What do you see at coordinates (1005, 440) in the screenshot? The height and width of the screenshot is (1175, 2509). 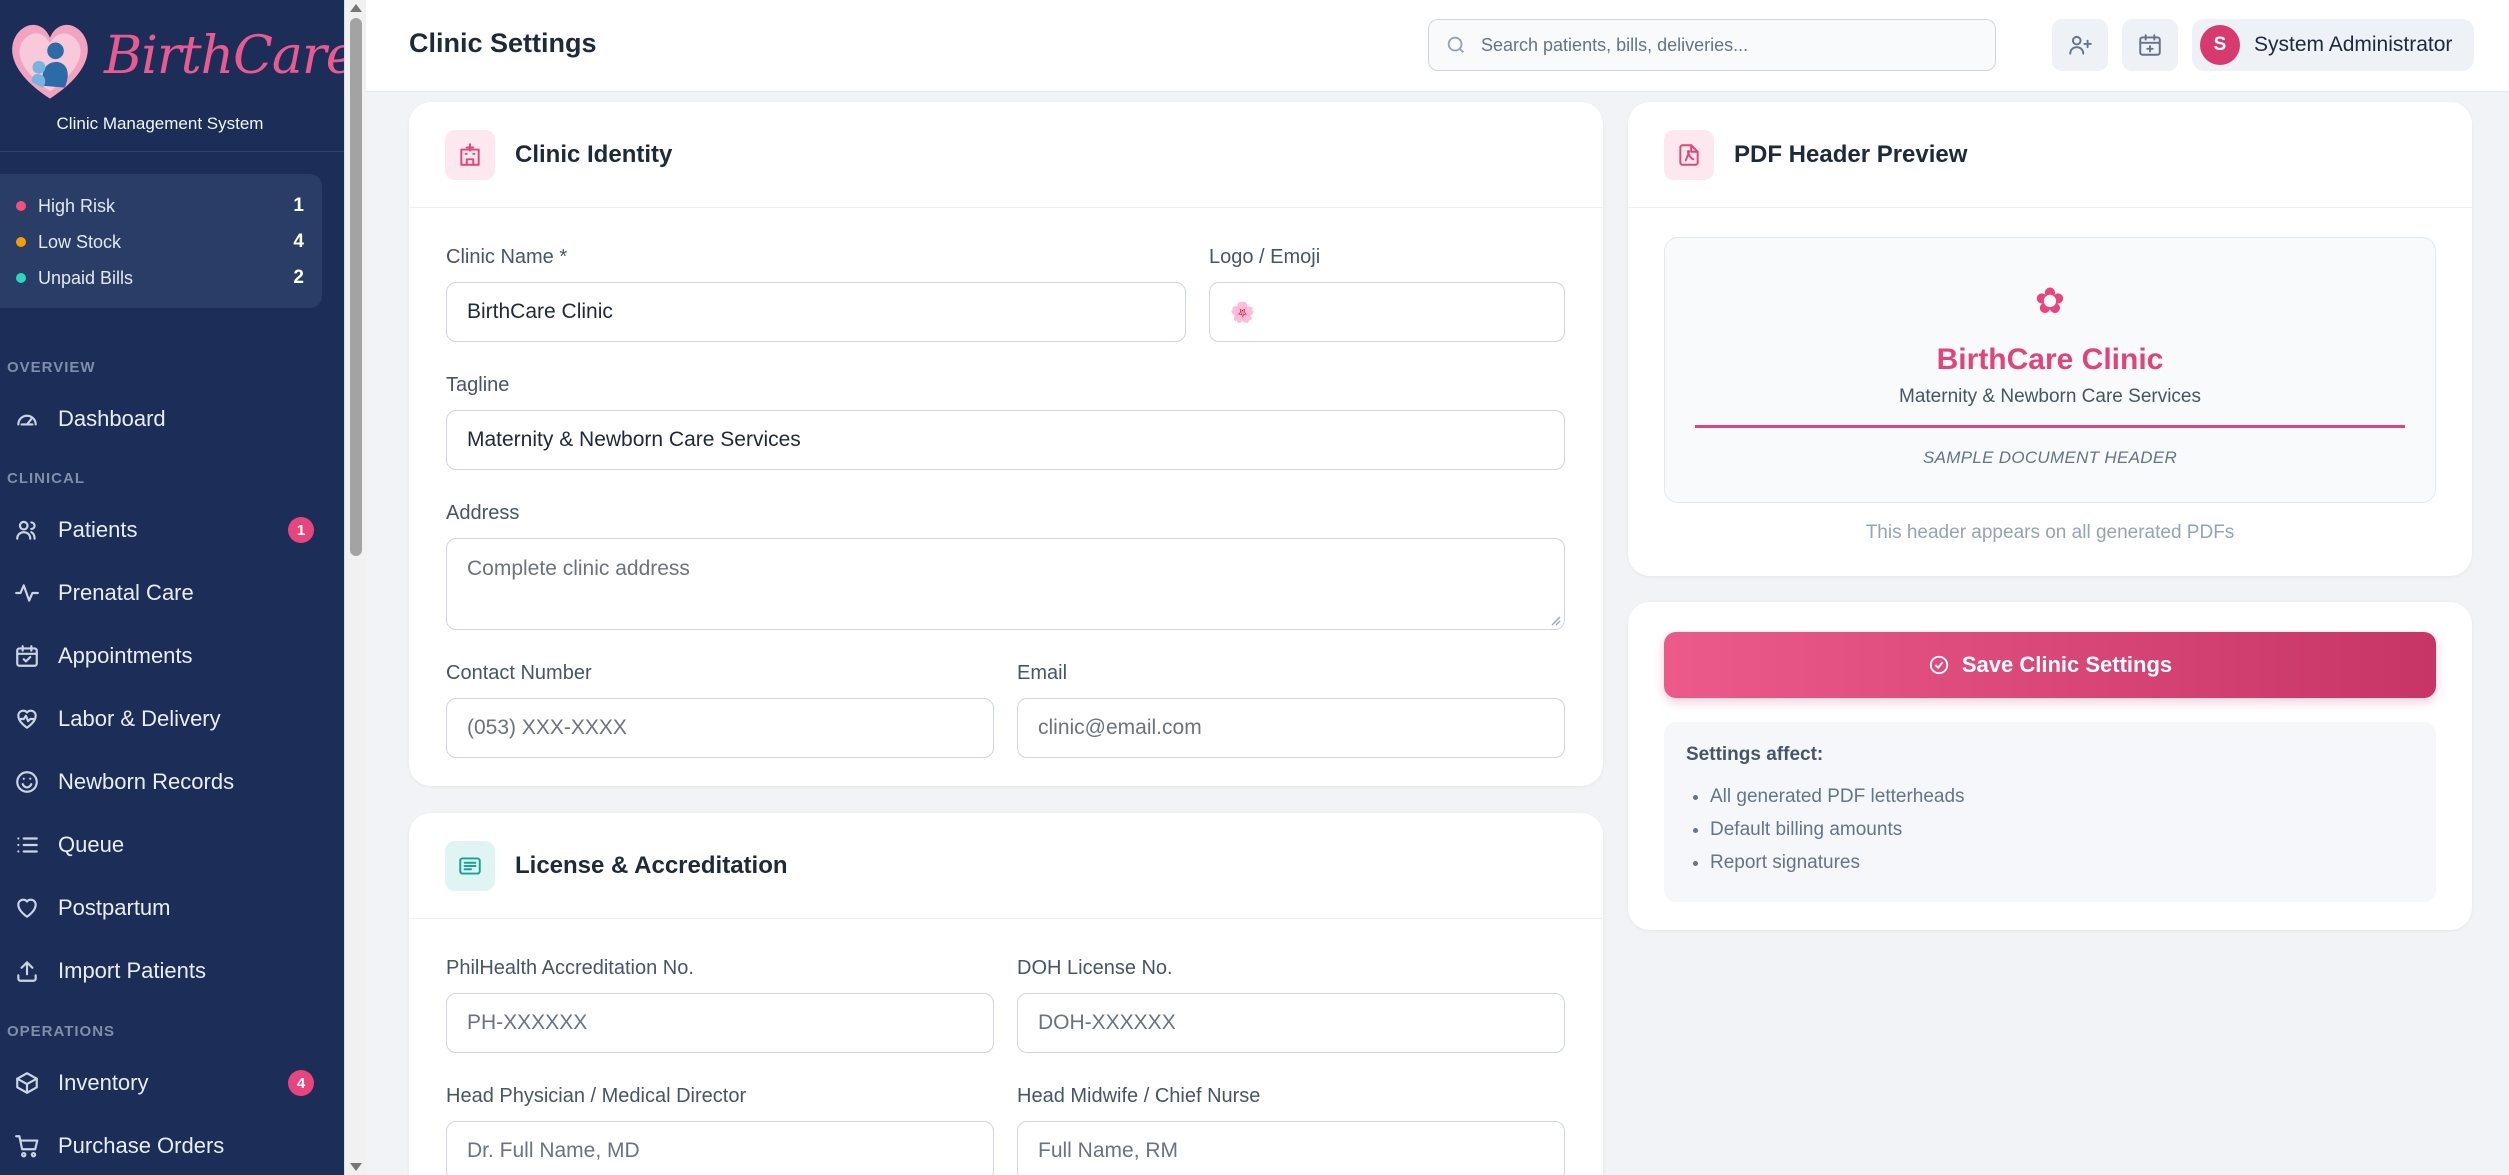 I see `tagline-field` at bounding box center [1005, 440].